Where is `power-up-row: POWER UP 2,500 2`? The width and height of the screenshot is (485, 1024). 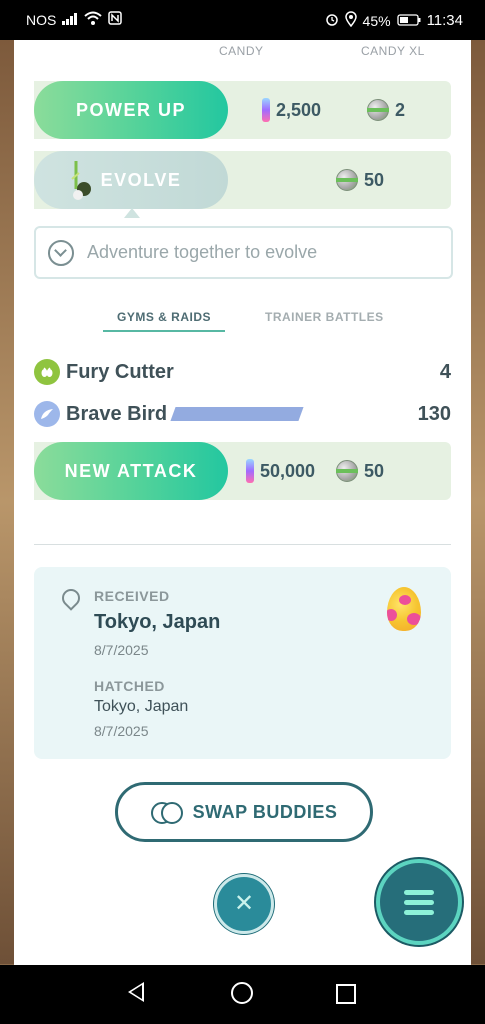
power-up-row: POWER UP 2,500 2 is located at coordinates (242, 110).